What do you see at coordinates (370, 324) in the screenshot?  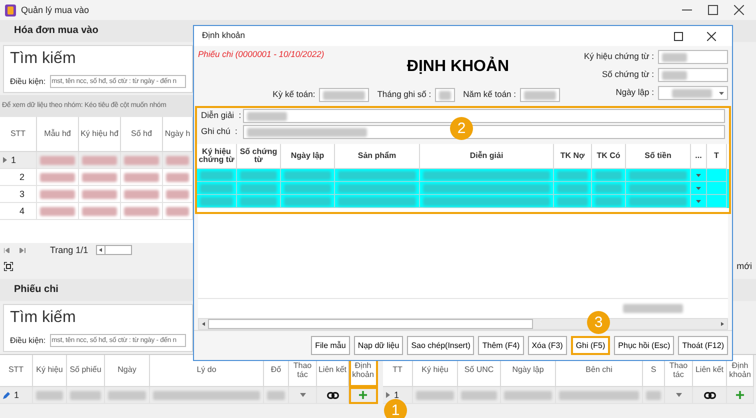 I see `scrollbar-thumb` at bounding box center [370, 324].